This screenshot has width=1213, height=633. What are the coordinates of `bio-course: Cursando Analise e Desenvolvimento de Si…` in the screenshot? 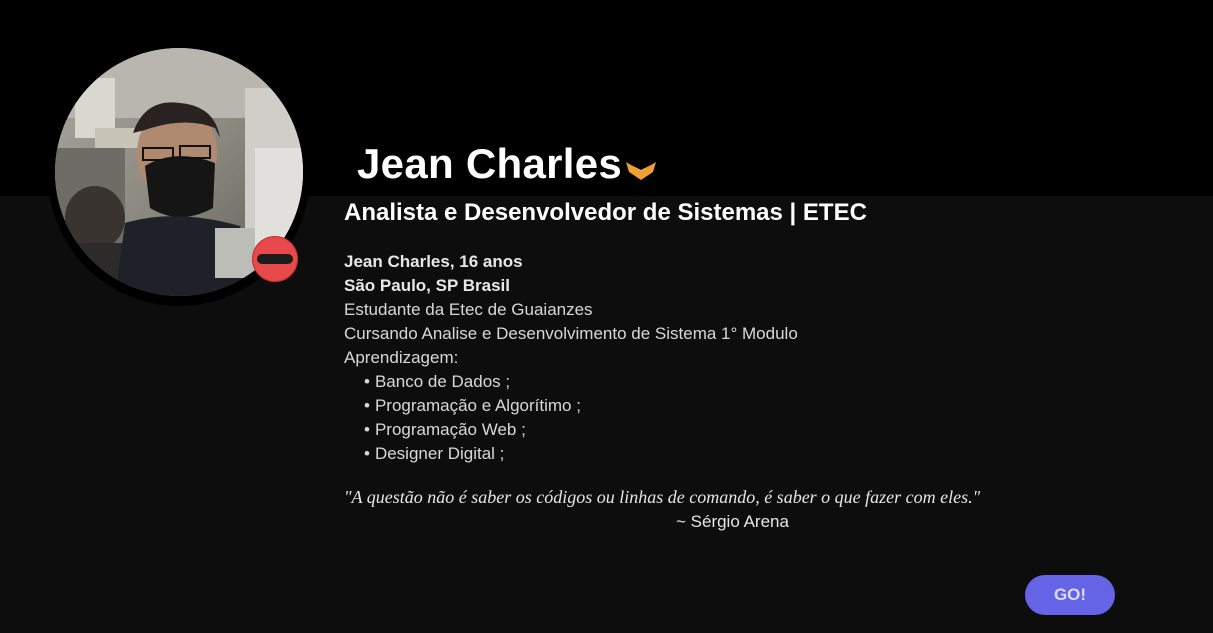 It's located at (571, 333).